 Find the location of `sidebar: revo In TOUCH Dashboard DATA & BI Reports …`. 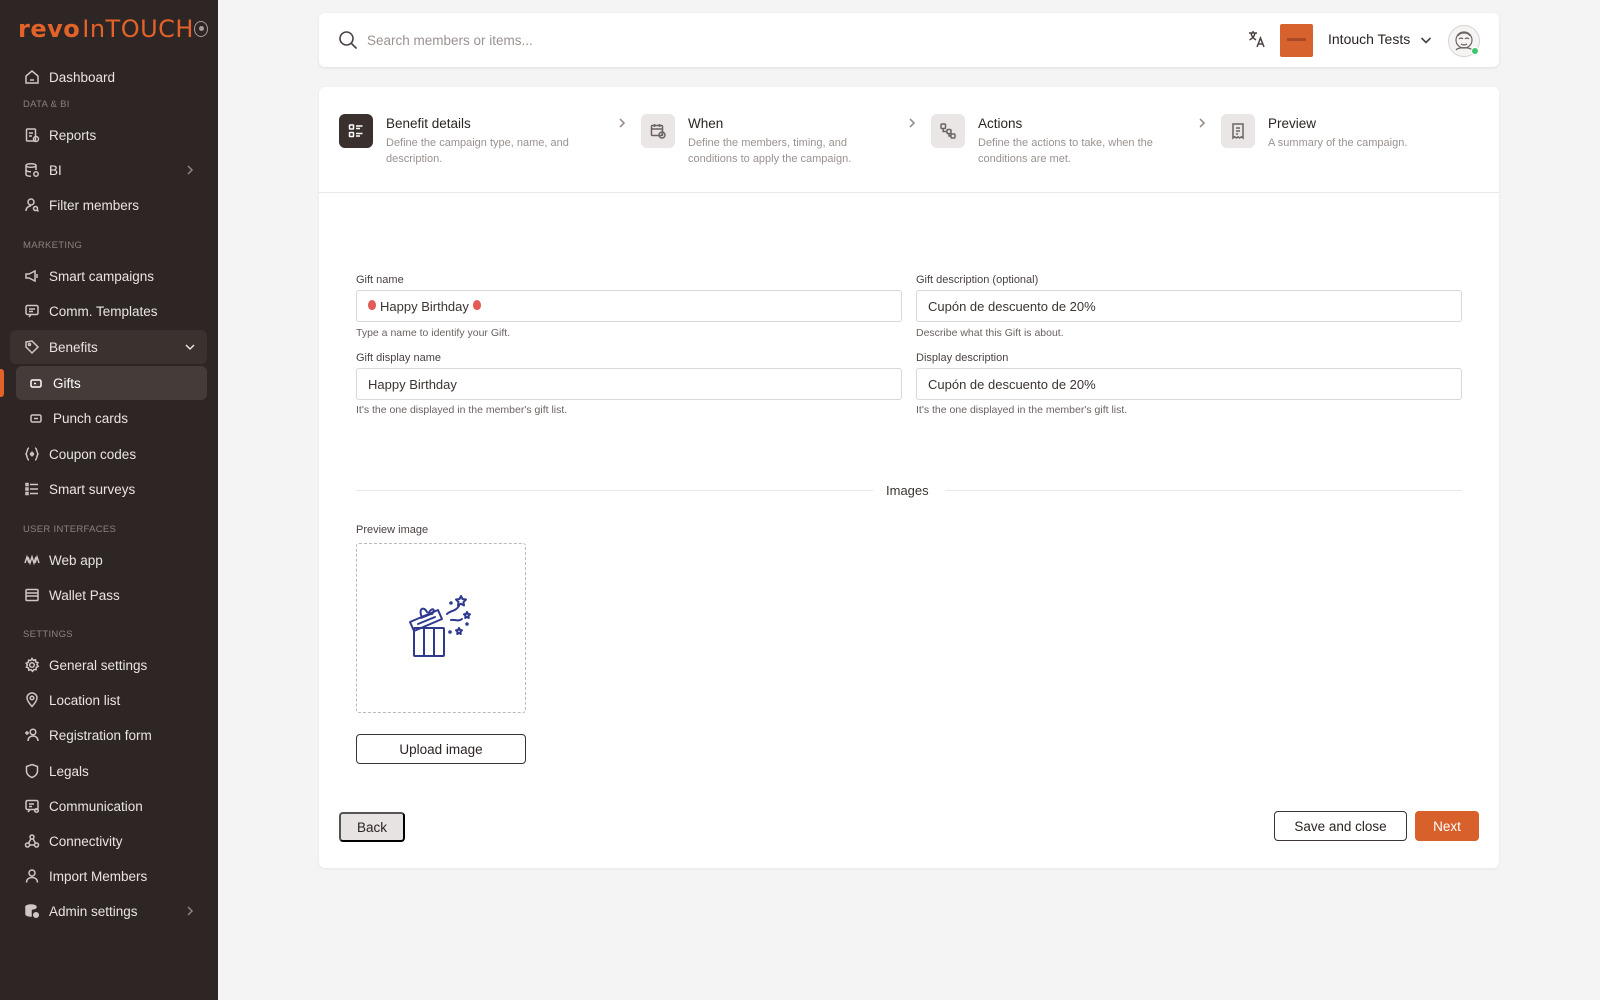

sidebar: revo In TOUCH Dashboard DATA & BI Reports … is located at coordinates (109, 500).